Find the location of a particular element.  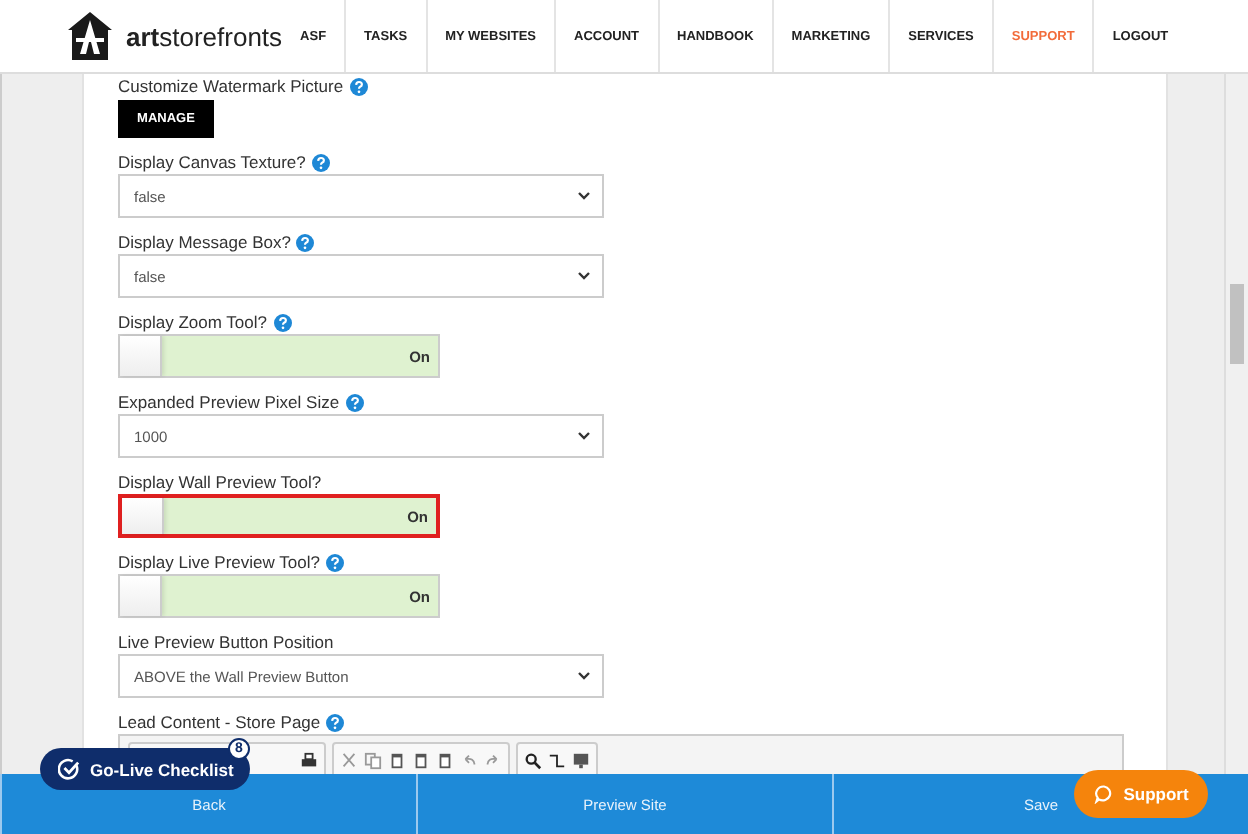

field-label: Live Preview Button Position is located at coordinates (226, 642).